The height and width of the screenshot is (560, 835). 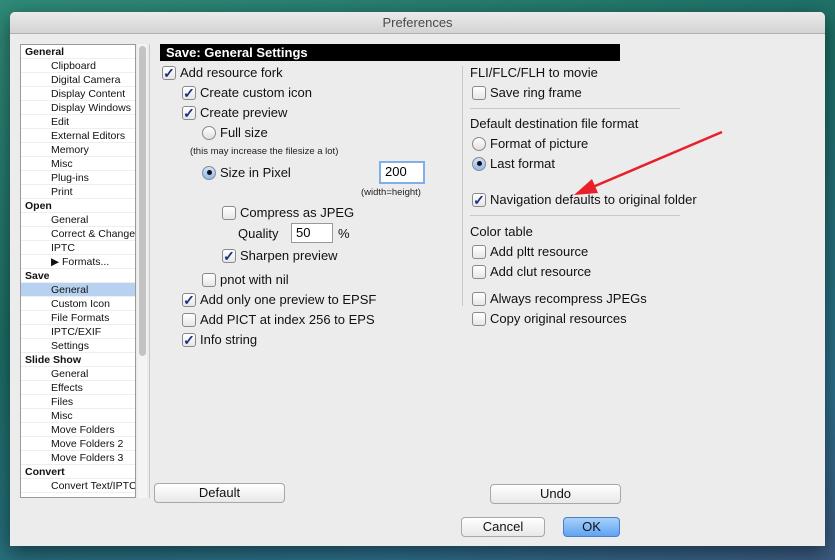 I want to click on pixel-note: (width=height), so click(x=391, y=192).